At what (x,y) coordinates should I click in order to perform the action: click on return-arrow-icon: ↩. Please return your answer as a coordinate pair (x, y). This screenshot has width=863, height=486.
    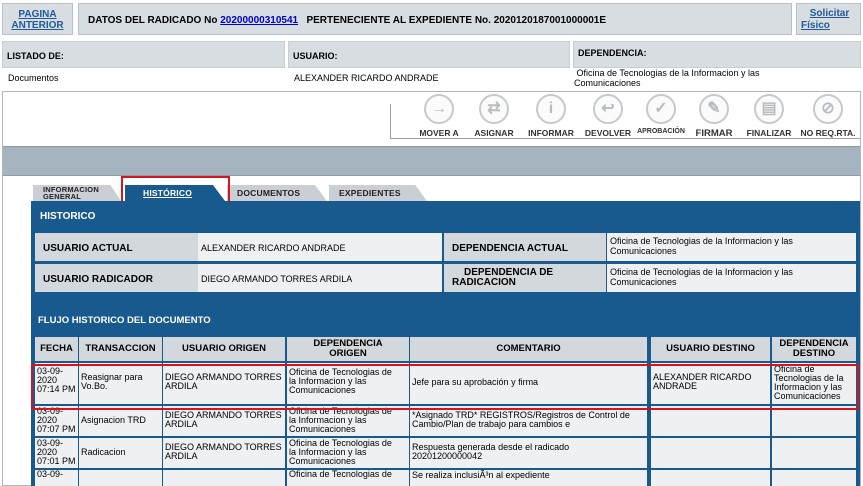
    Looking at the image, I should click on (608, 109).